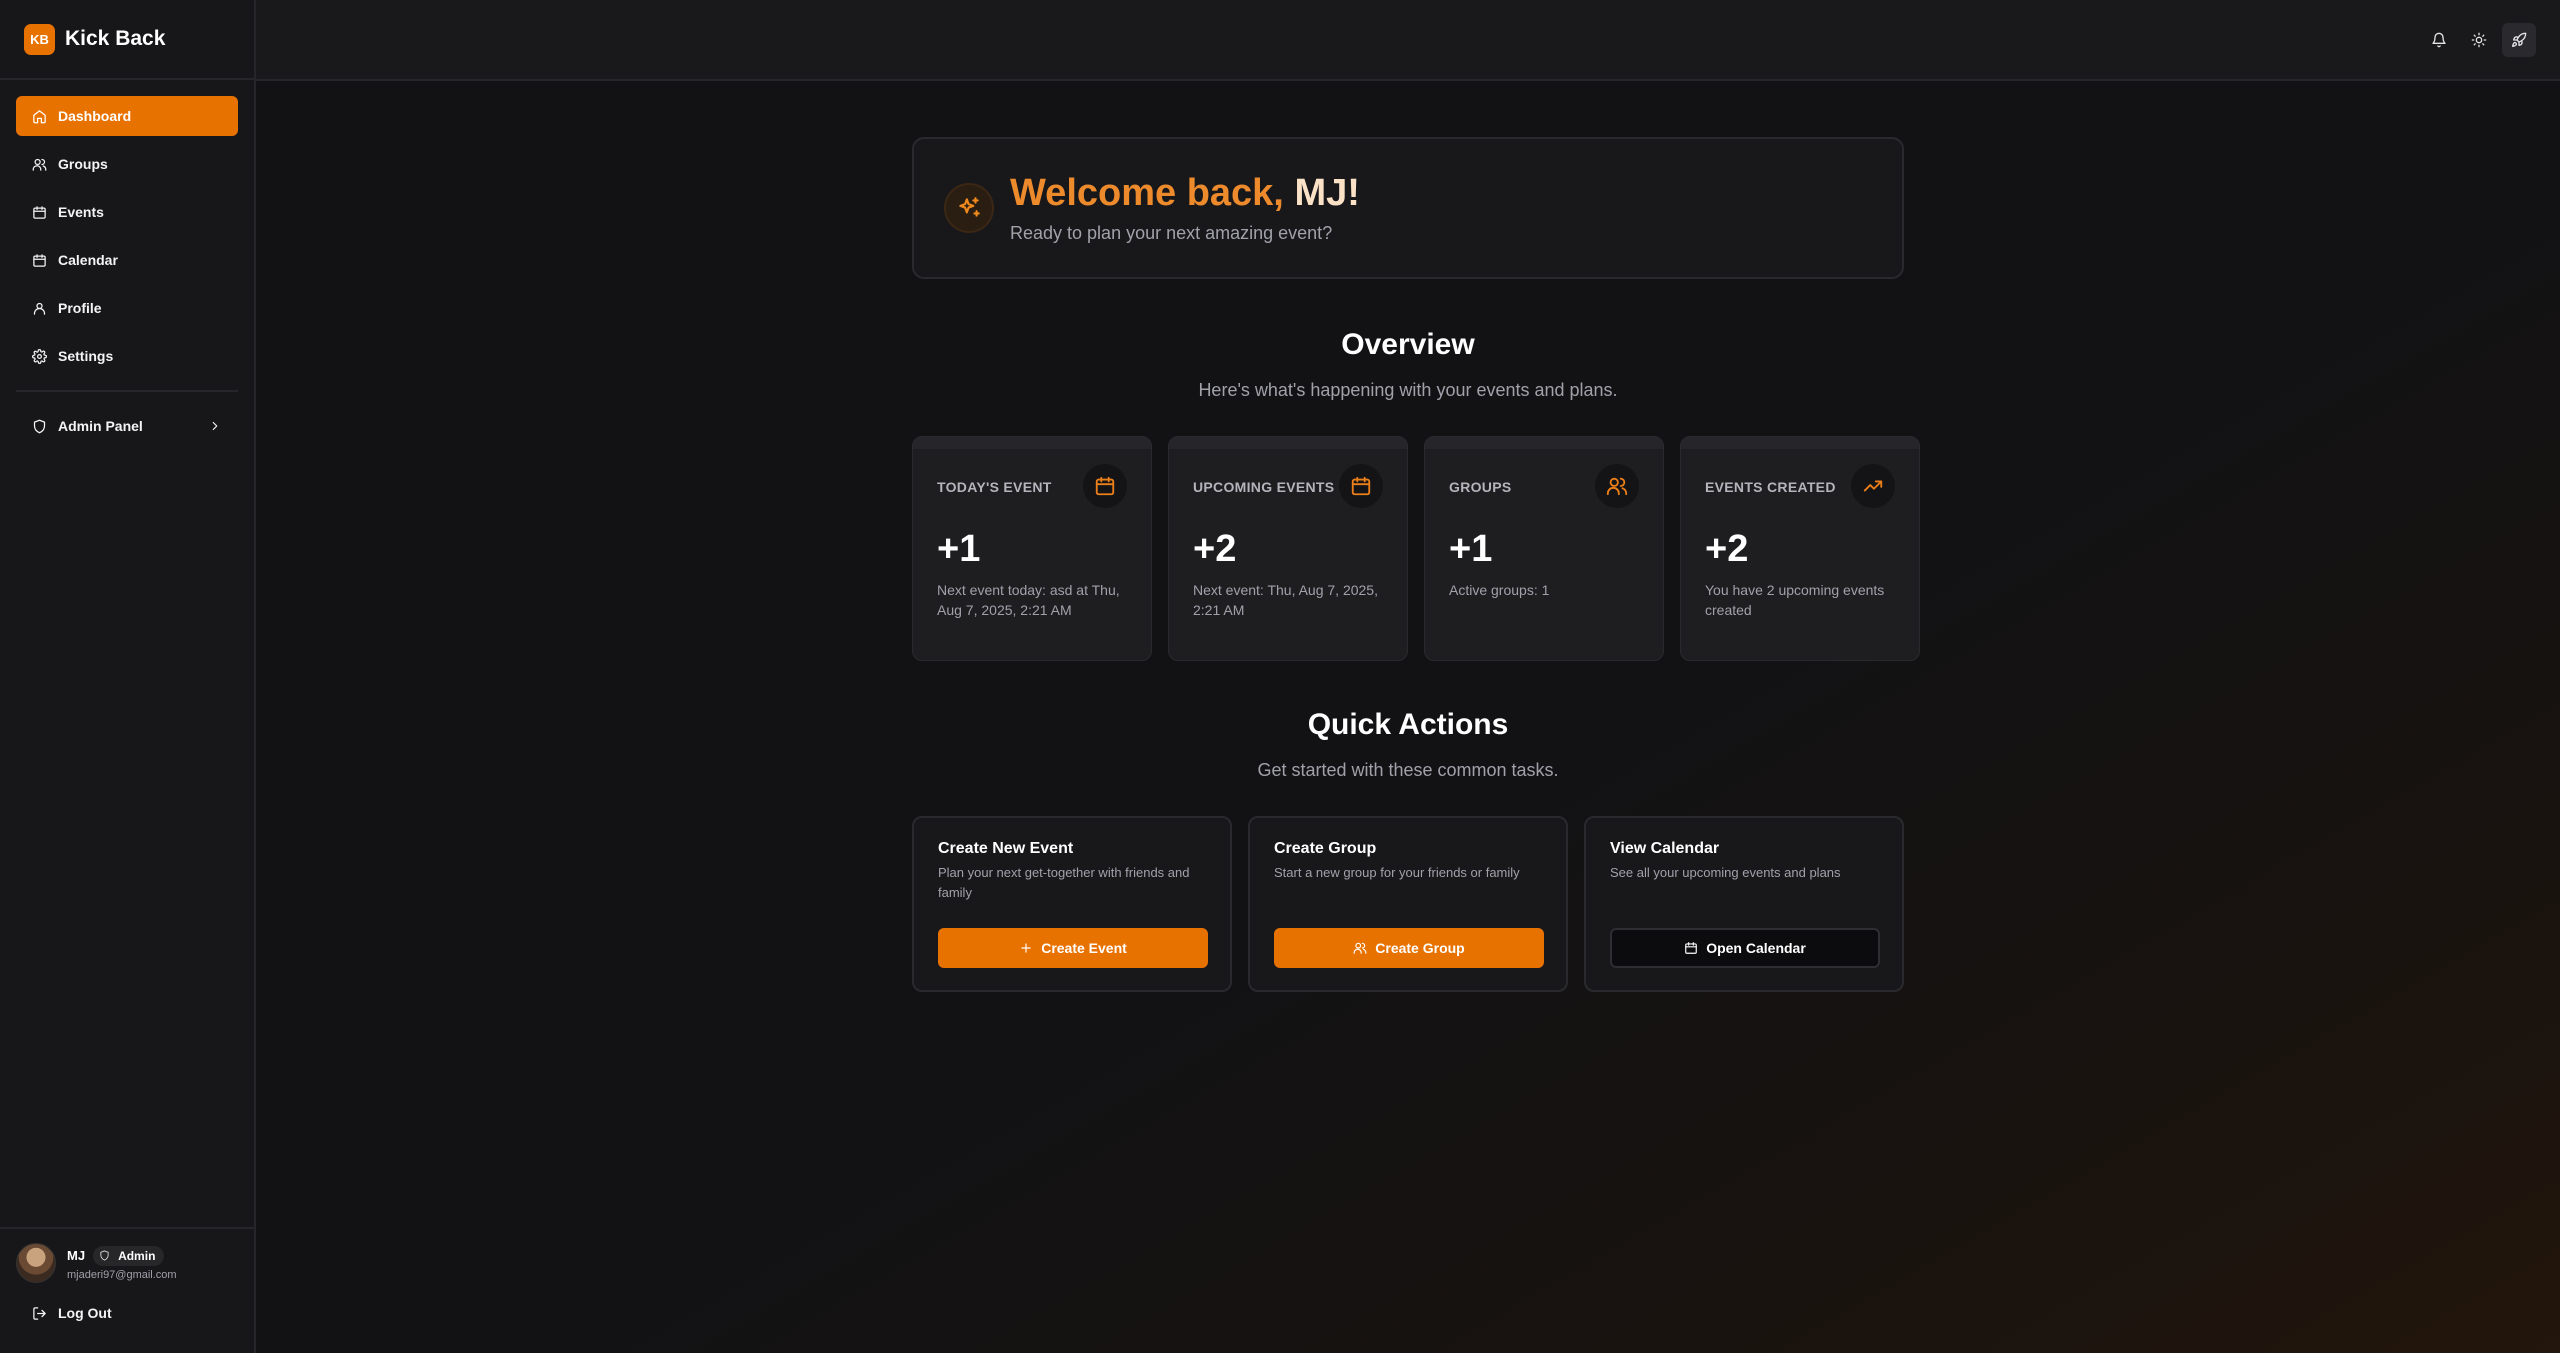 This screenshot has height=1353, width=2560. What do you see at coordinates (1480, 487) in the screenshot?
I see `stat-label: GROUPS` at bounding box center [1480, 487].